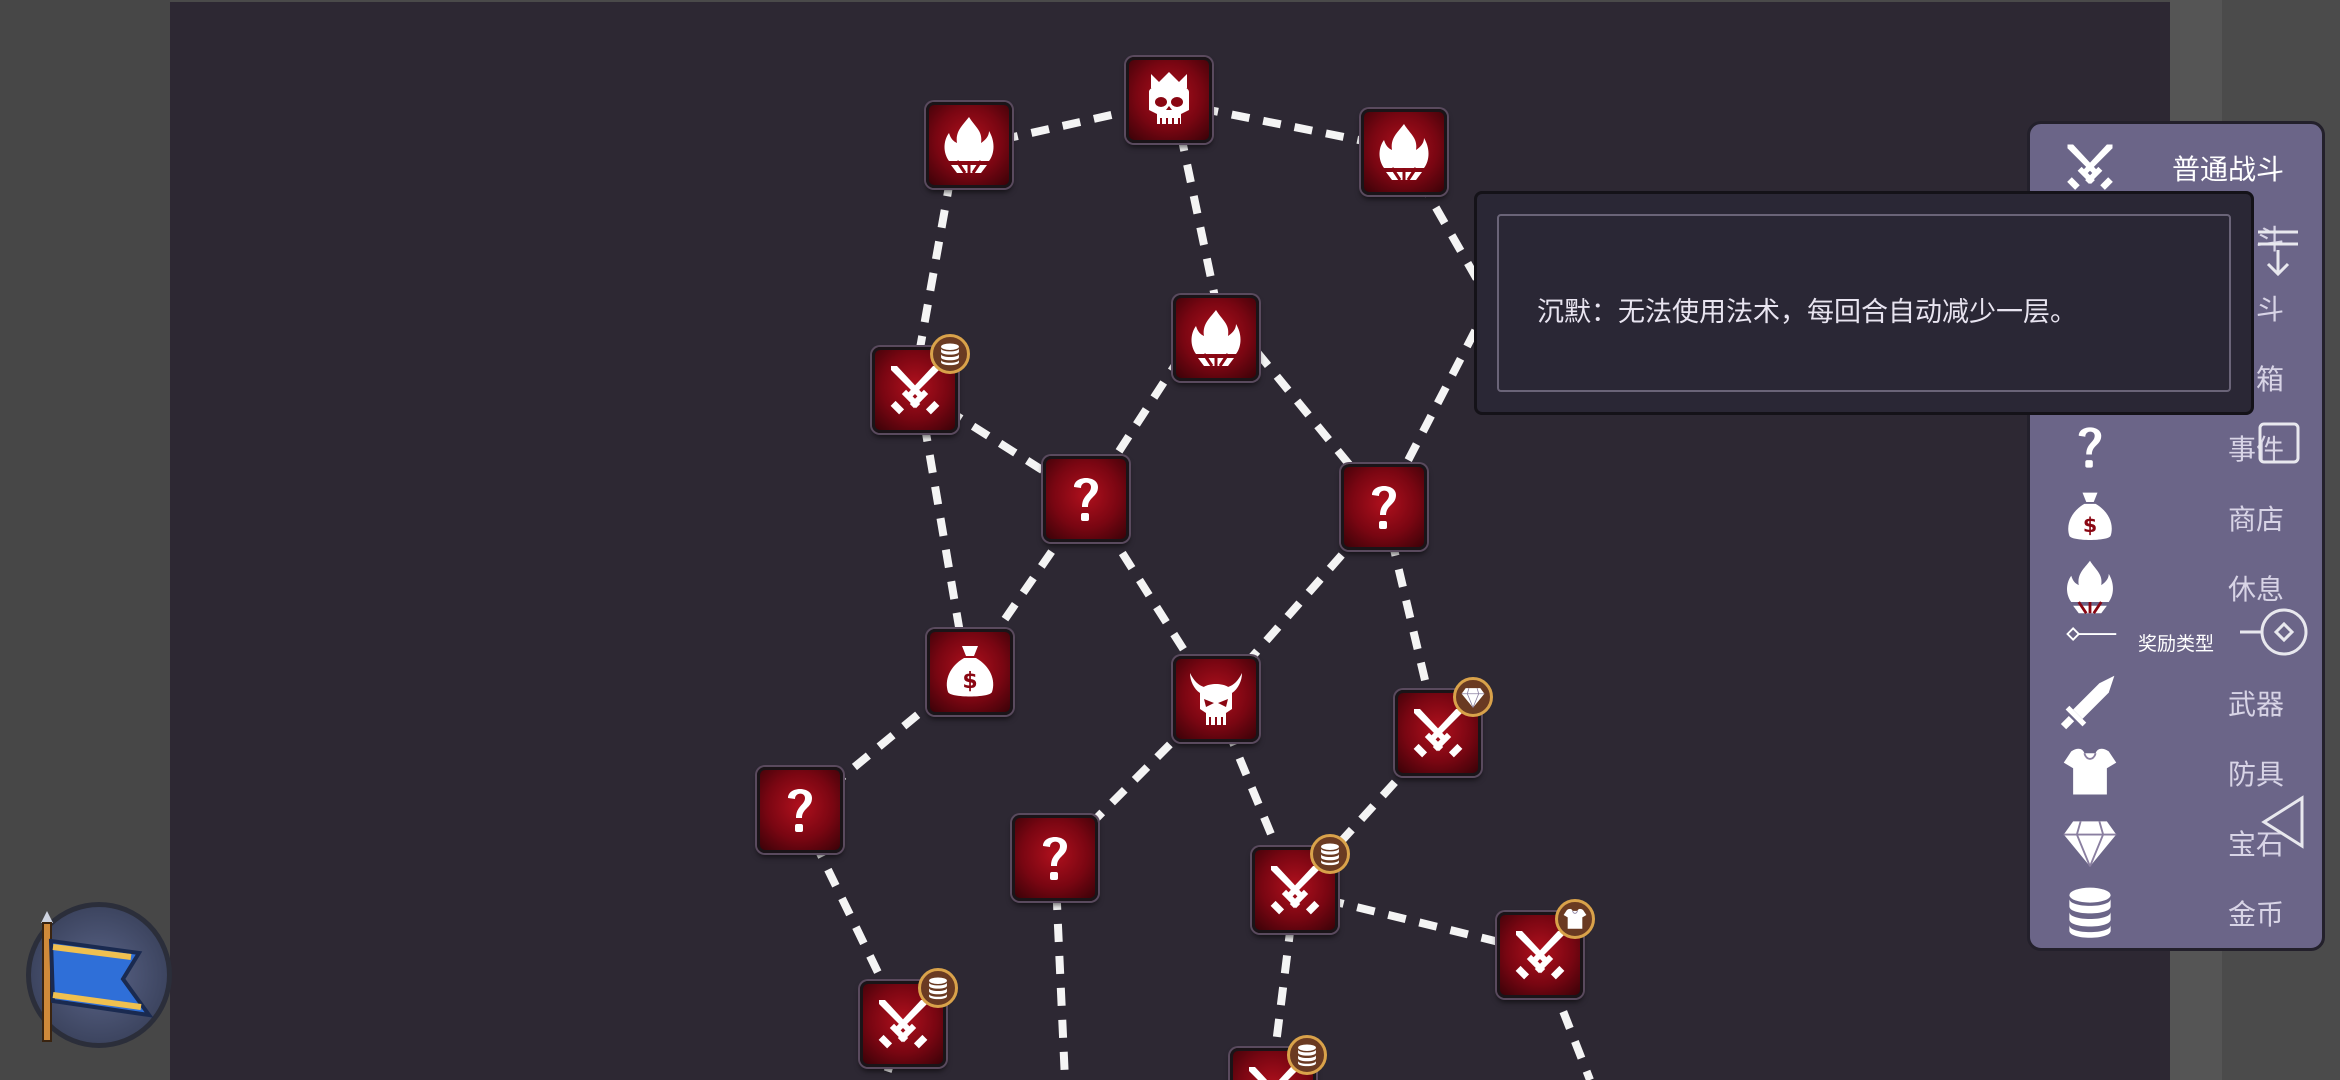  I want to click on horned-skull-icon, so click(1216, 699).